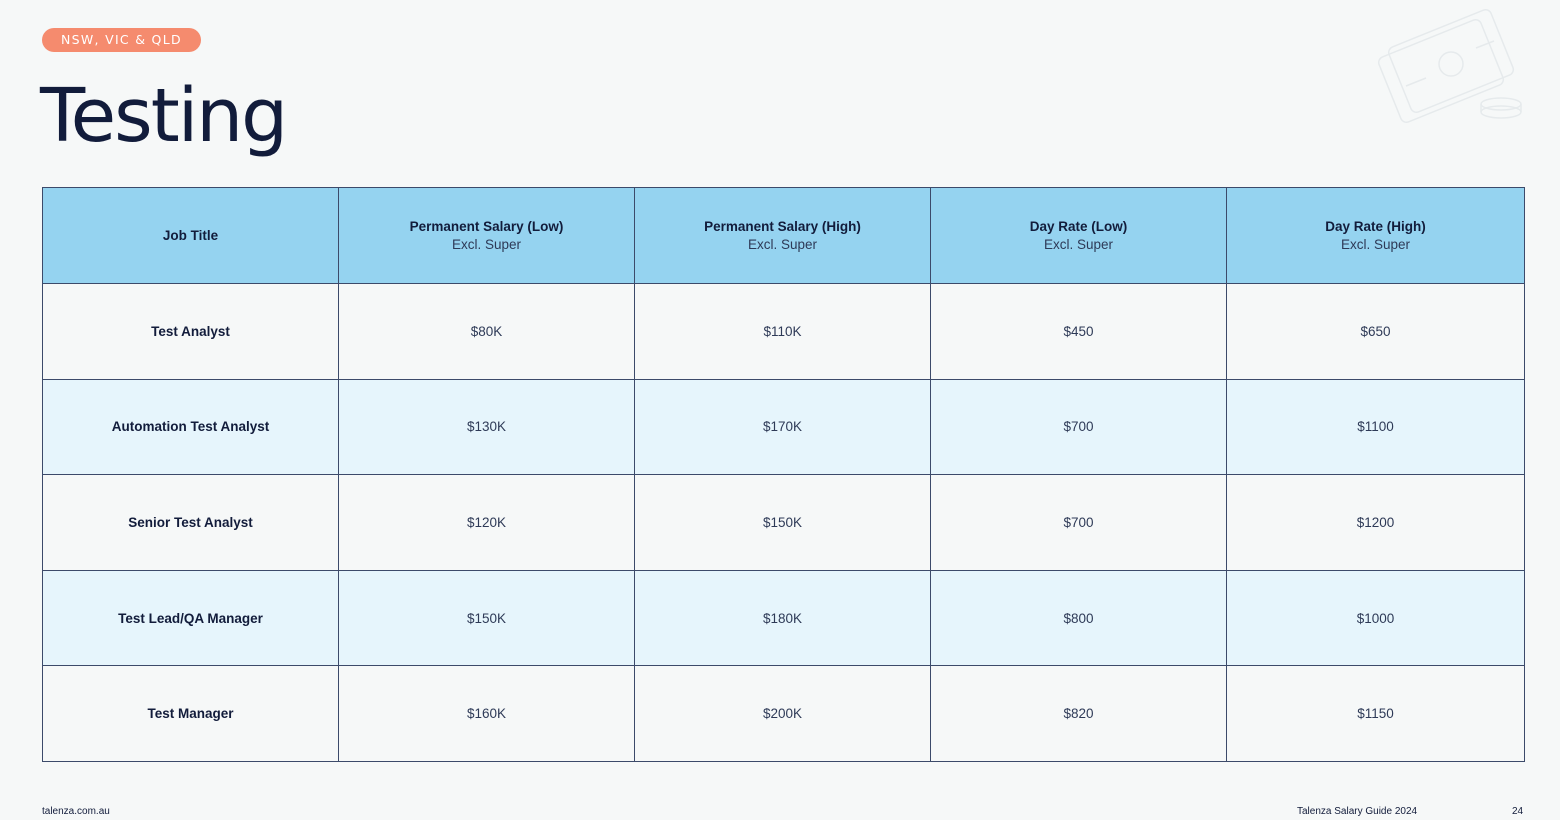 Image resolution: width=1560 pixels, height=820 pixels. I want to click on perm-high-cell: $150K, so click(782, 522).